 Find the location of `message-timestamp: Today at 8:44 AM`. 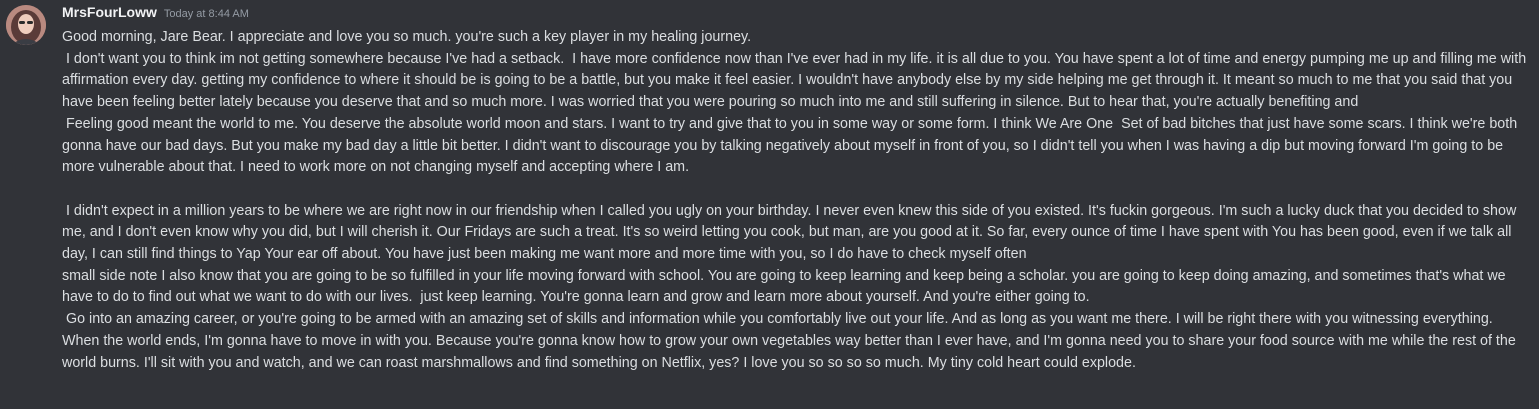

message-timestamp: Today at 8:44 AM is located at coordinates (206, 14).